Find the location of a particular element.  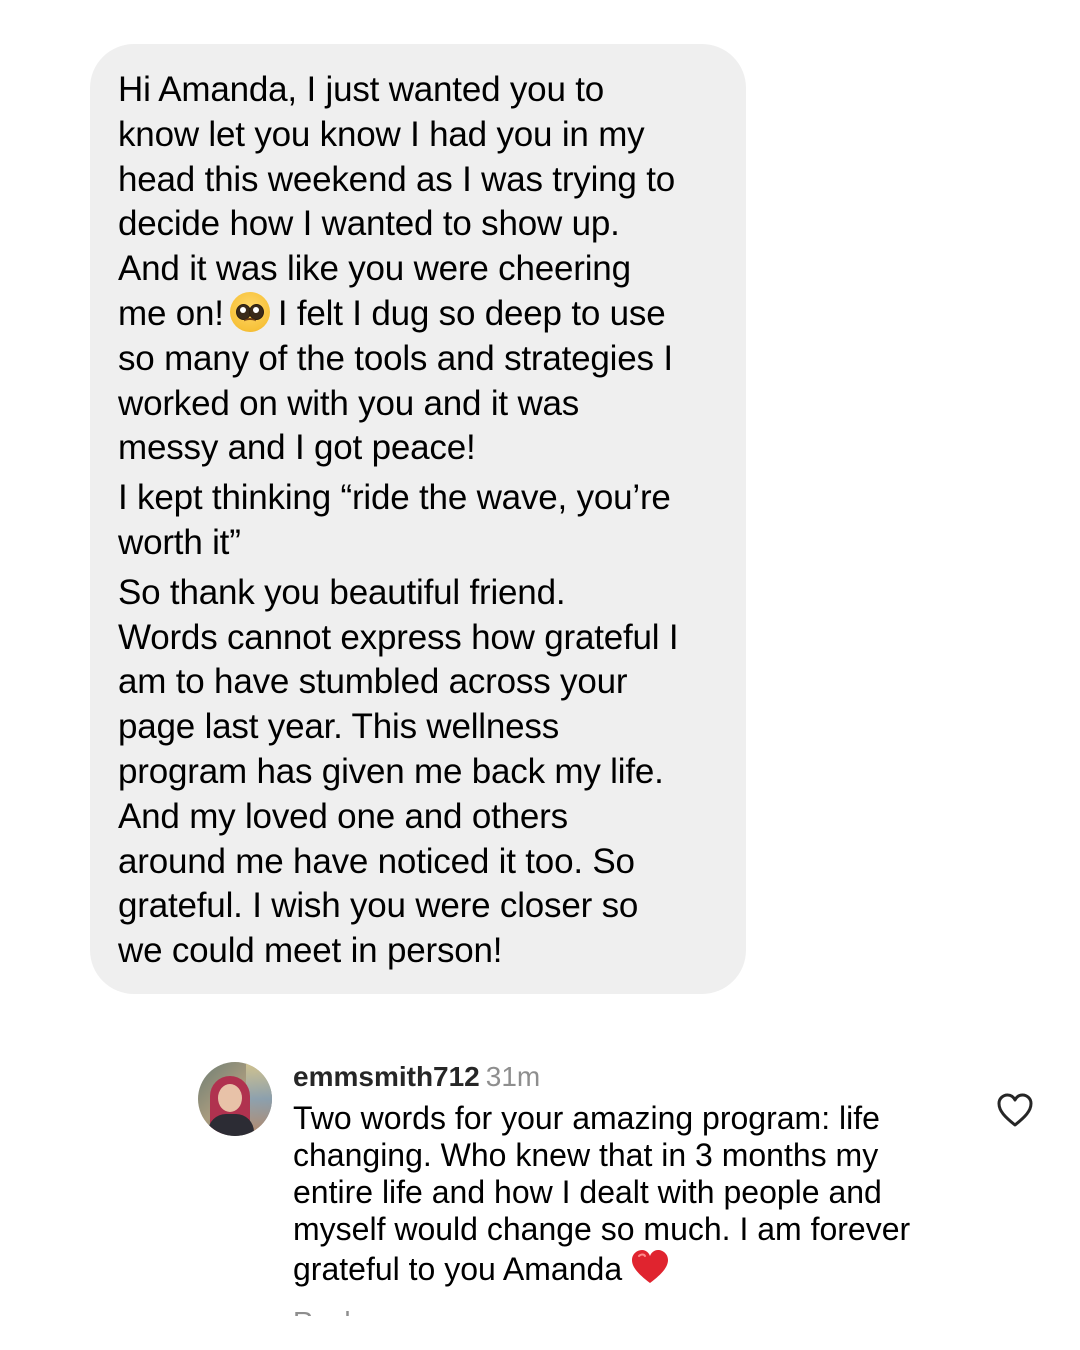

comment-username: emmsmith712 is located at coordinates (386, 1076).